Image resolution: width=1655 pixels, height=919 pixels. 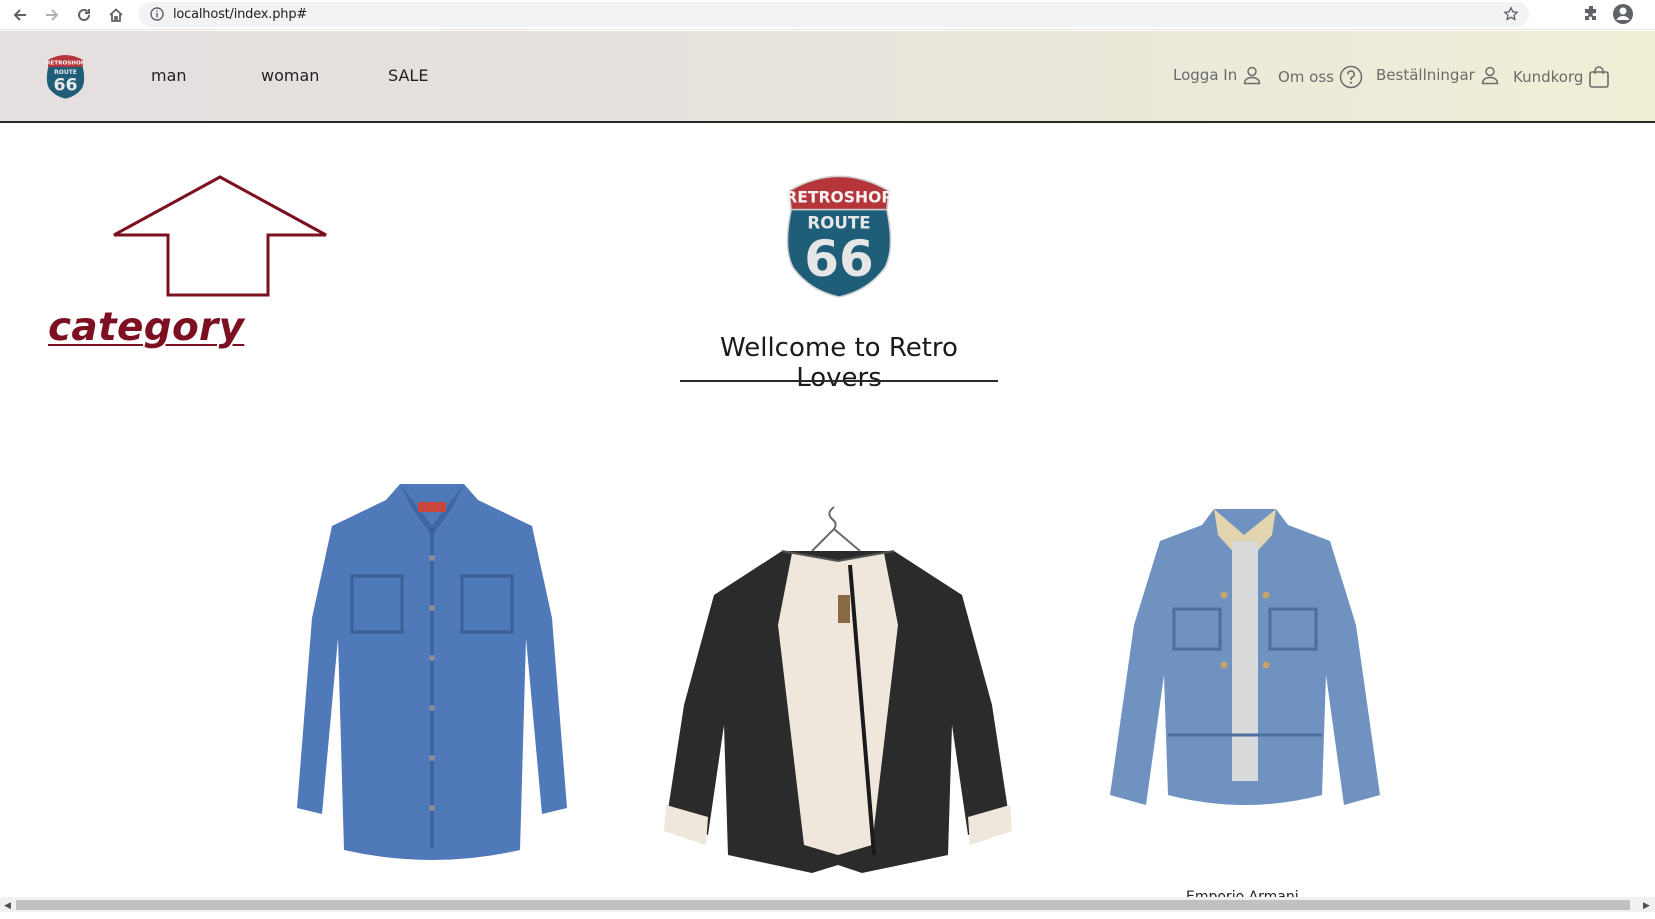 I want to click on horizontal-scrollbar: ◀ ▶, so click(x=827, y=904).